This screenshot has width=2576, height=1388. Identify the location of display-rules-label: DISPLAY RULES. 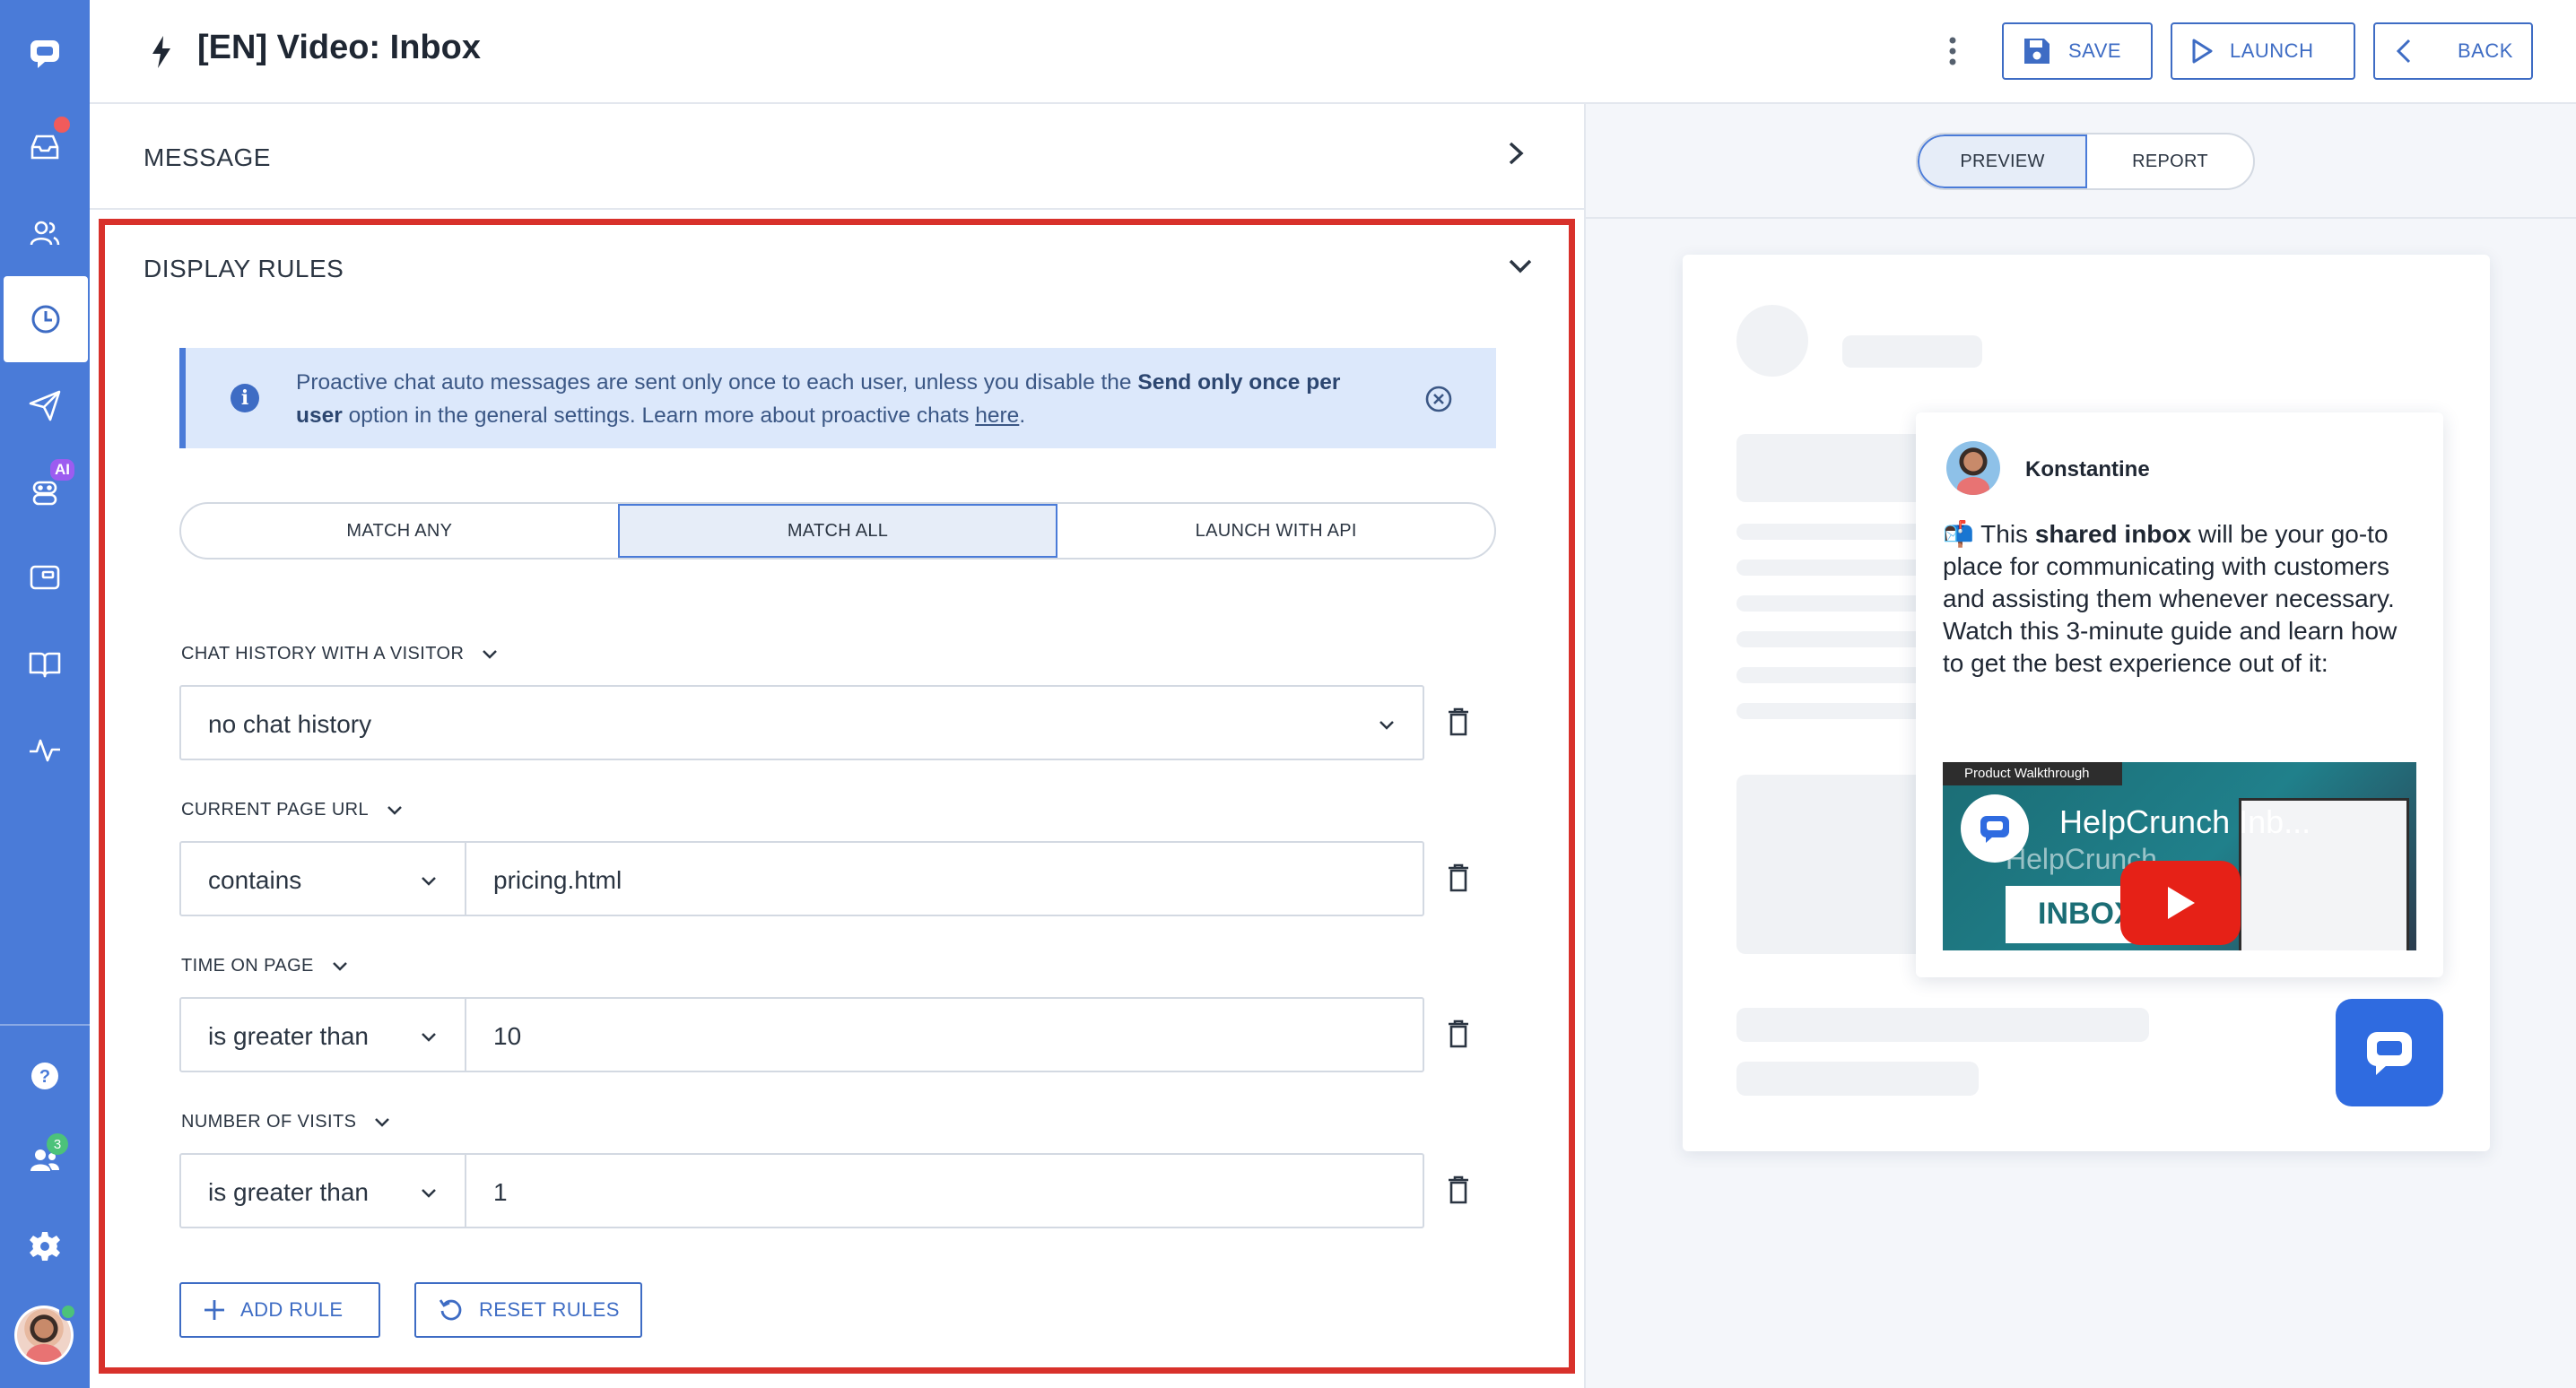
(244, 268).